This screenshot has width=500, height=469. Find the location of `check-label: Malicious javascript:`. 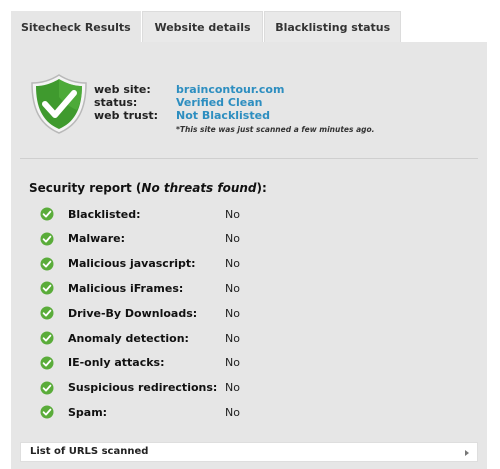

check-label: Malicious javascript: is located at coordinates (132, 264).